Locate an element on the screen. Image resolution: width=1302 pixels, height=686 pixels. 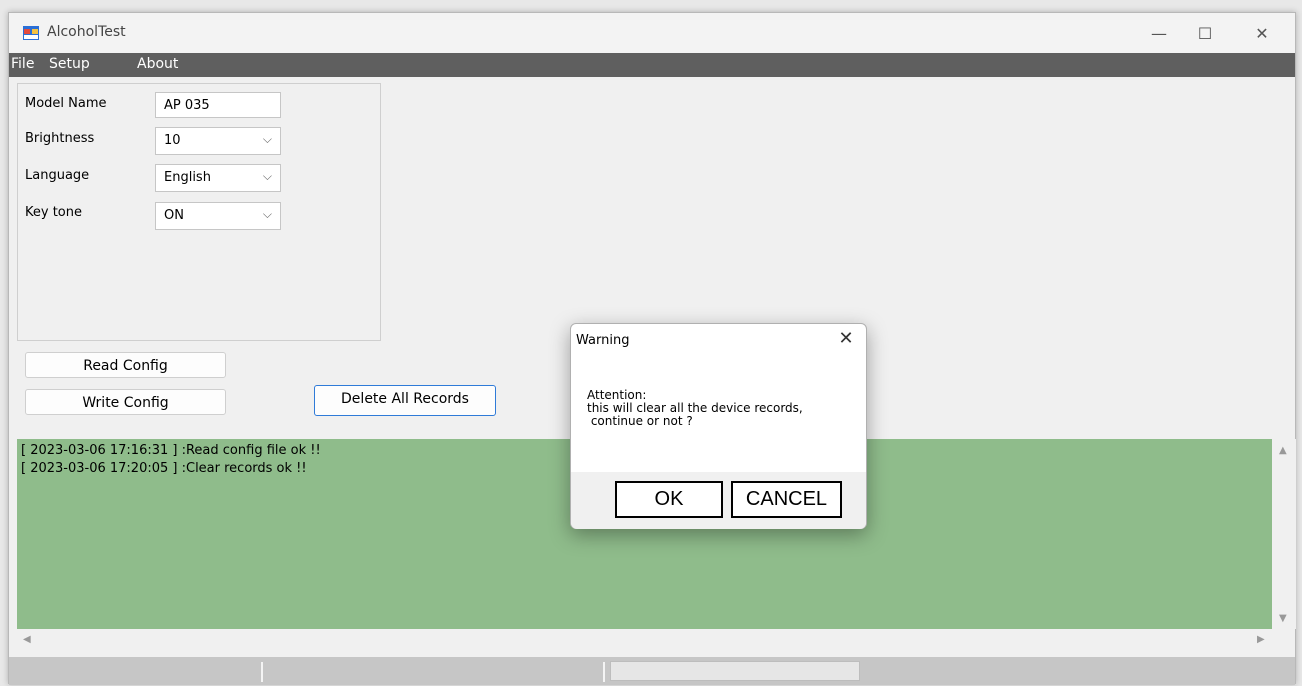
language-label: Language is located at coordinates (57, 175).